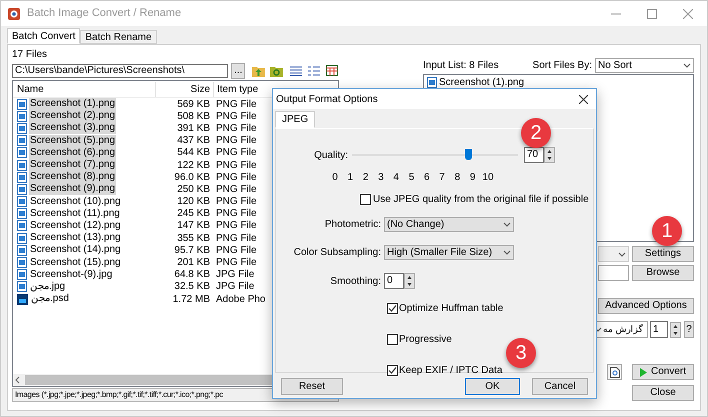  What do you see at coordinates (314, 71) in the screenshot?
I see `list-view-icon` at bounding box center [314, 71].